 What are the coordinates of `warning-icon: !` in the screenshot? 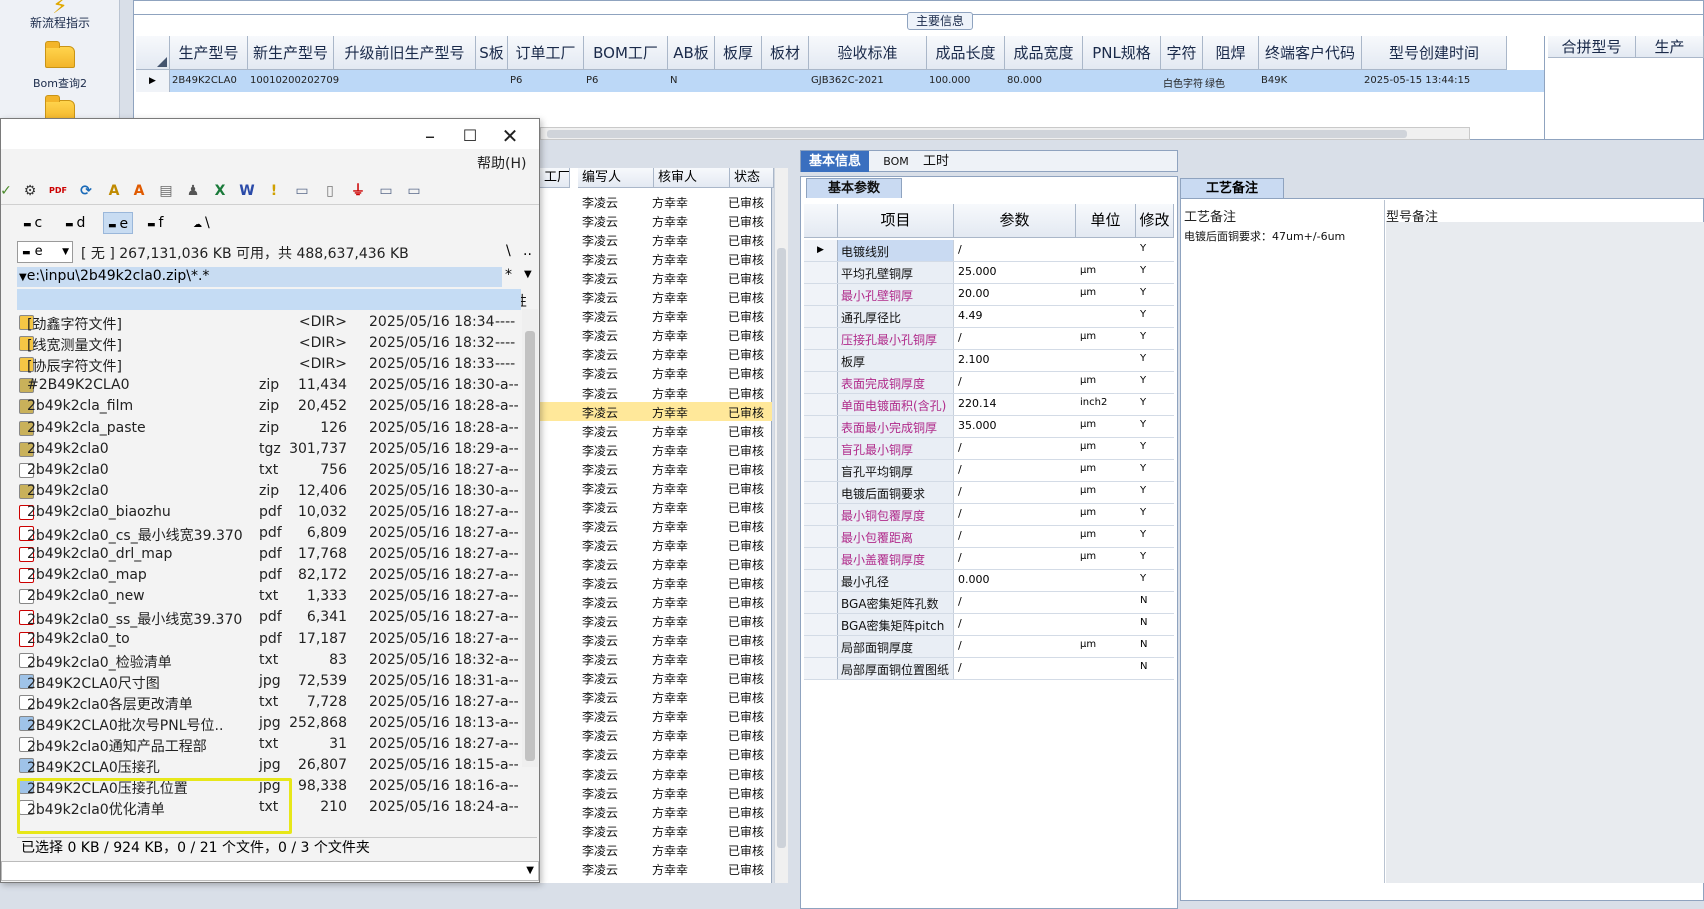 It's located at (274, 191).